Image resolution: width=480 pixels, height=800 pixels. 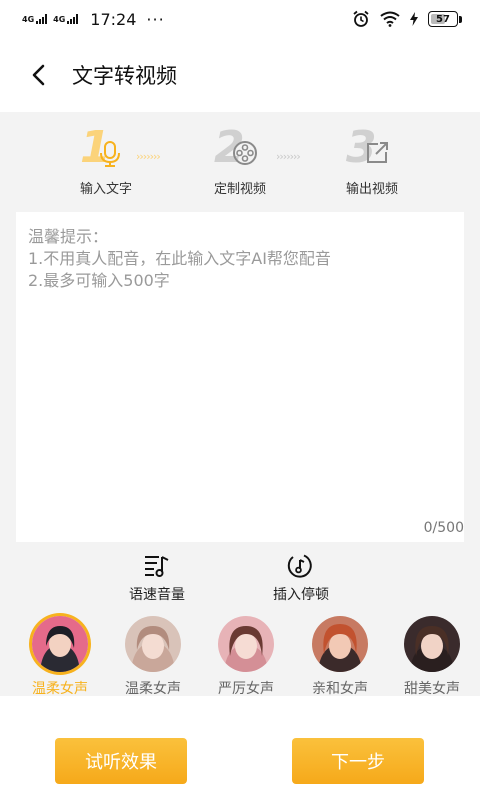 I want to click on step-label: 输入文字, so click(x=105, y=189).